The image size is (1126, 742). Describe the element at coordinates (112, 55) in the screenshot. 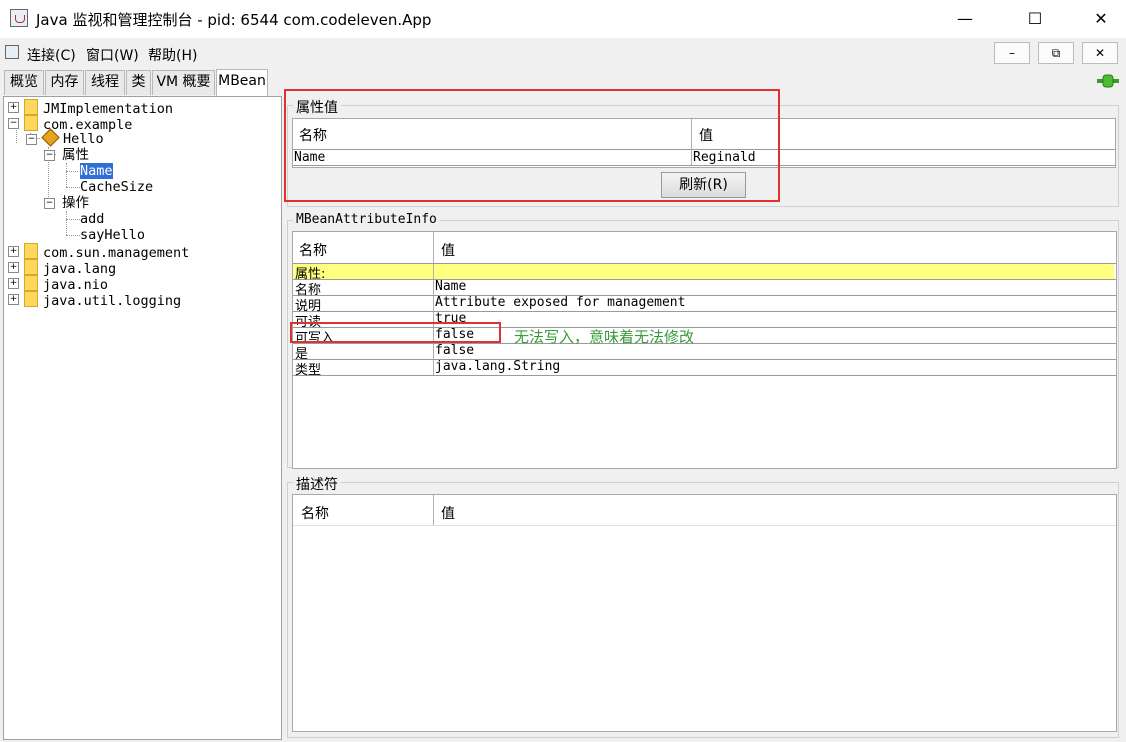

I see `menu-window: 窗口(W)` at that location.